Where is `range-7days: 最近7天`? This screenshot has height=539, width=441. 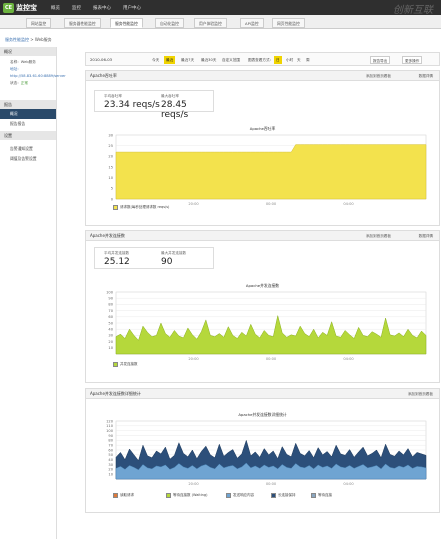 range-7days: 最近7天 is located at coordinates (187, 60).